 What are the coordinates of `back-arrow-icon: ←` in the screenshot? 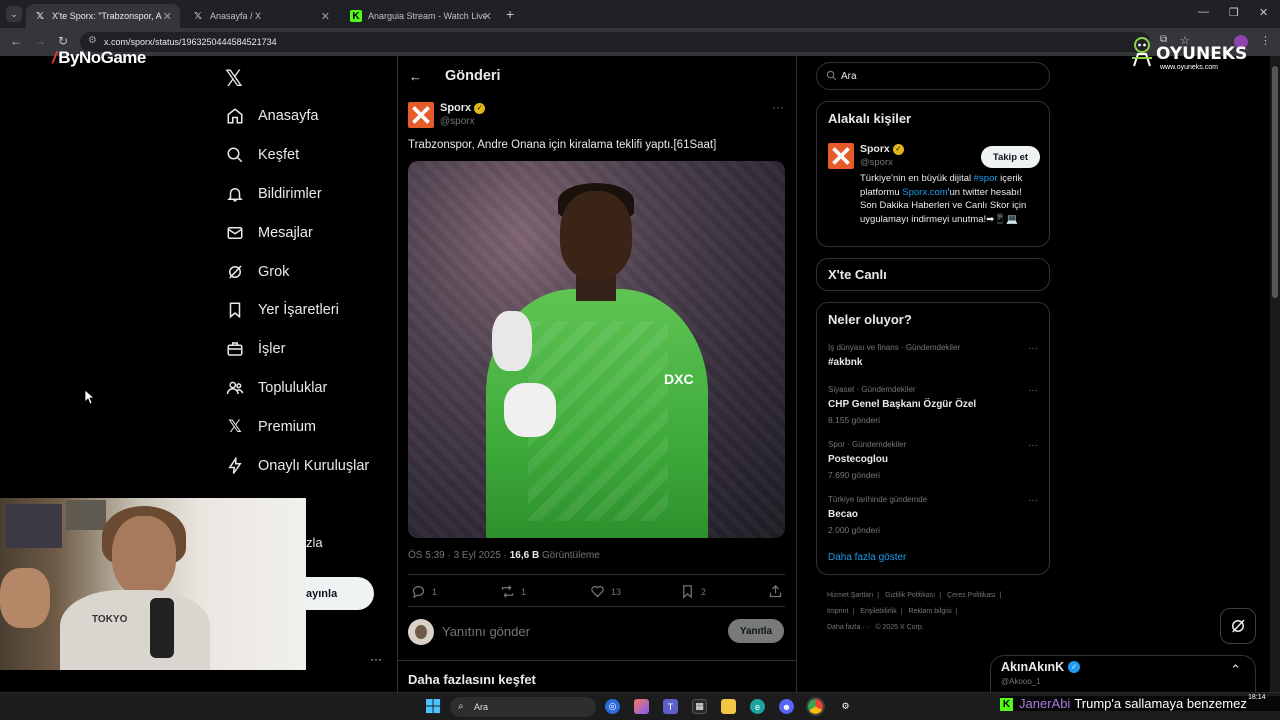 It's located at (415, 76).